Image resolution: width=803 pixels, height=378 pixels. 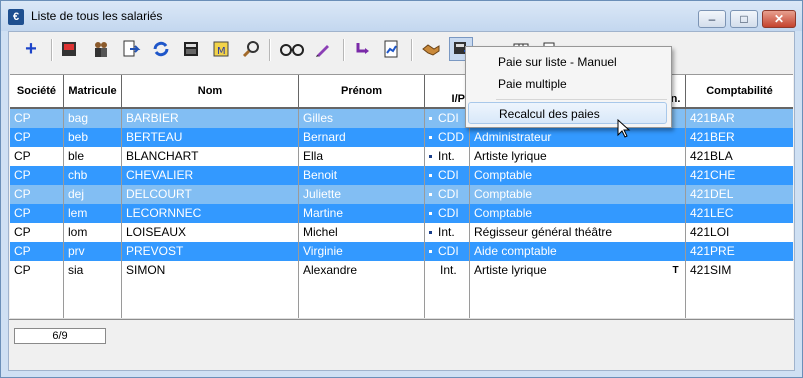 What do you see at coordinates (362, 213) in the screenshot?
I see `cell-prenom: Martine` at bounding box center [362, 213].